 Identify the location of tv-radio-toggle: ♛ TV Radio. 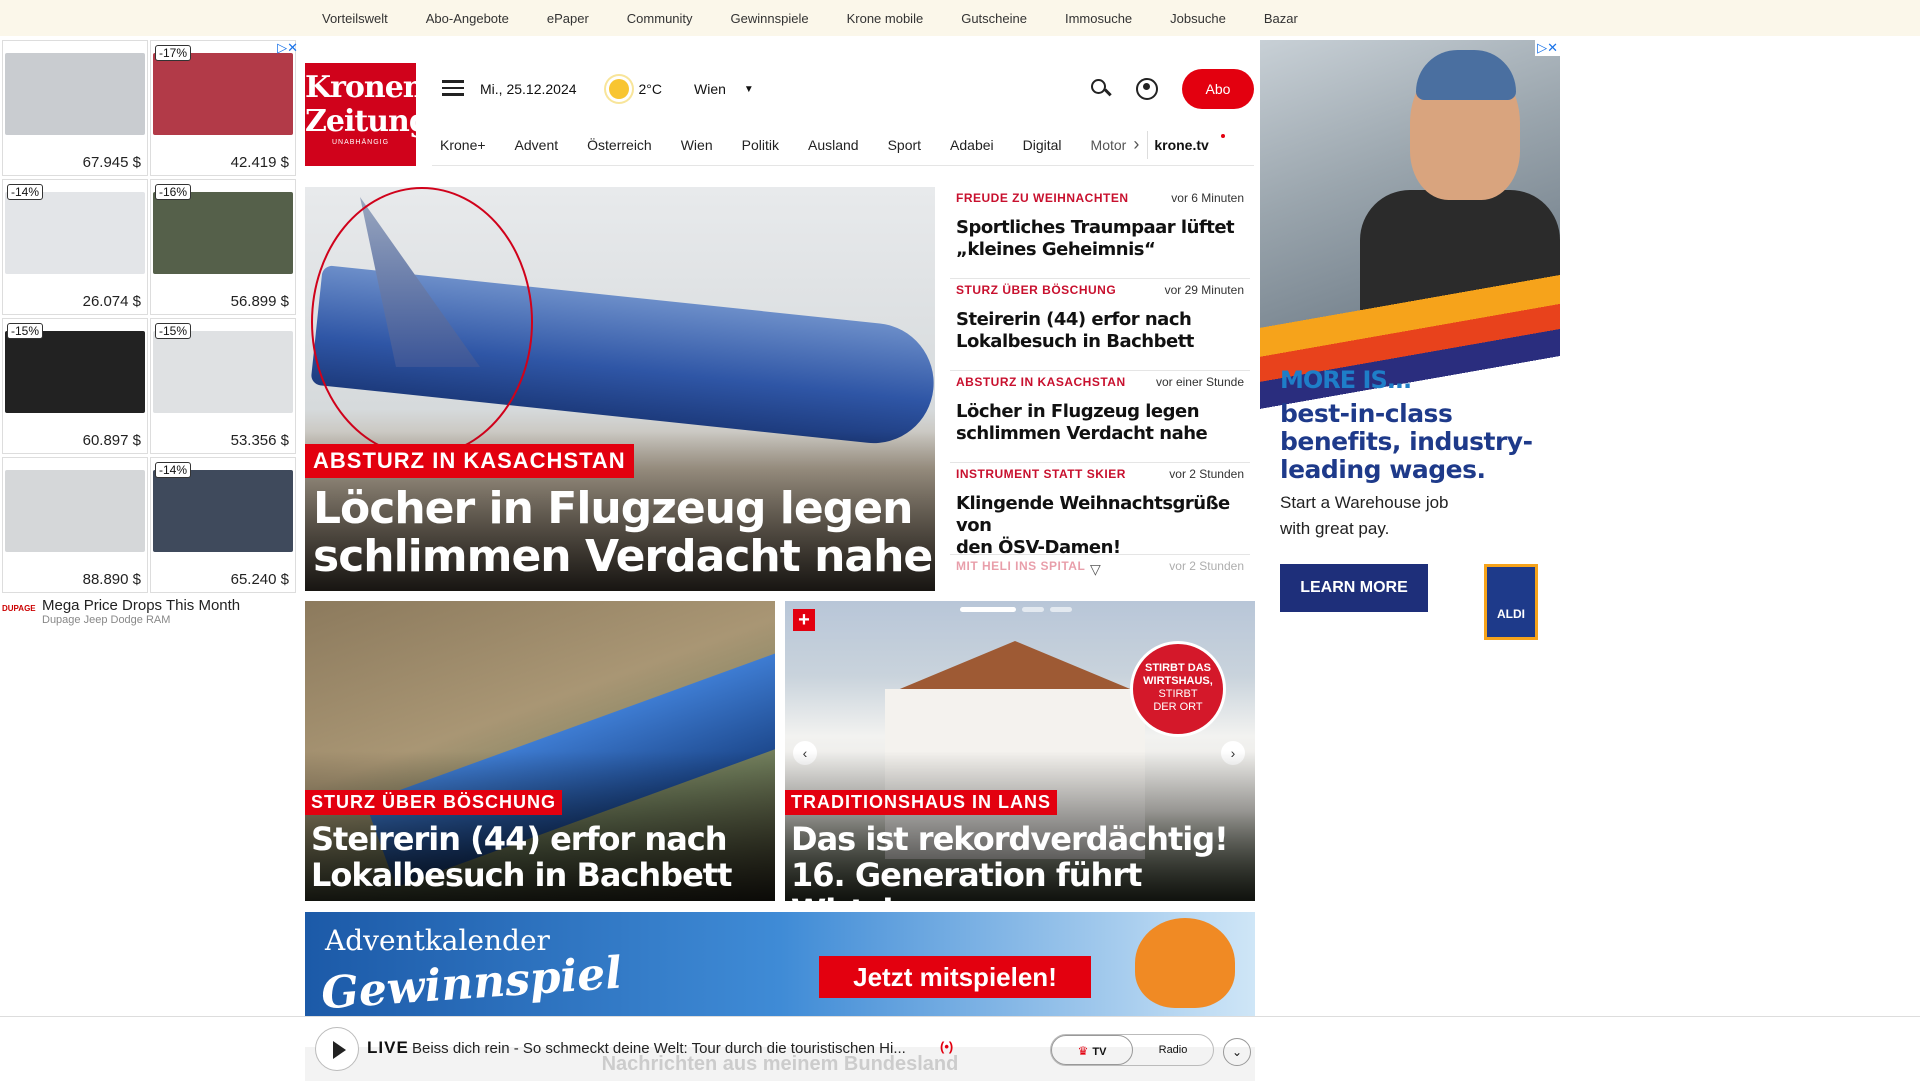
(1132, 1050).